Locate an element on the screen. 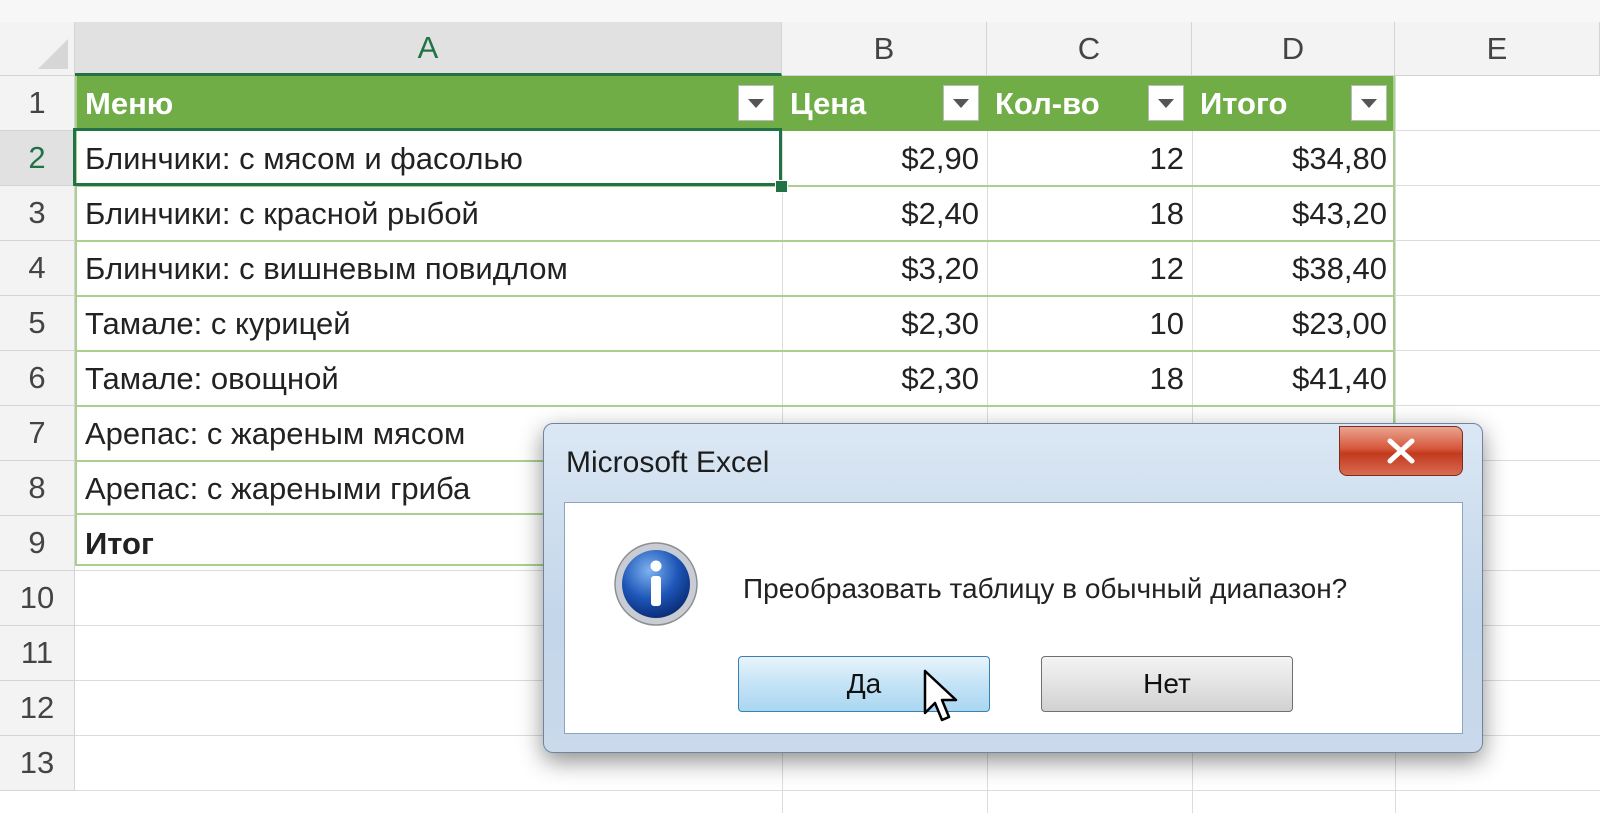 Image resolution: width=1600 pixels, height=813 pixels. cell-b5: $2,30 is located at coordinates (884, 323).